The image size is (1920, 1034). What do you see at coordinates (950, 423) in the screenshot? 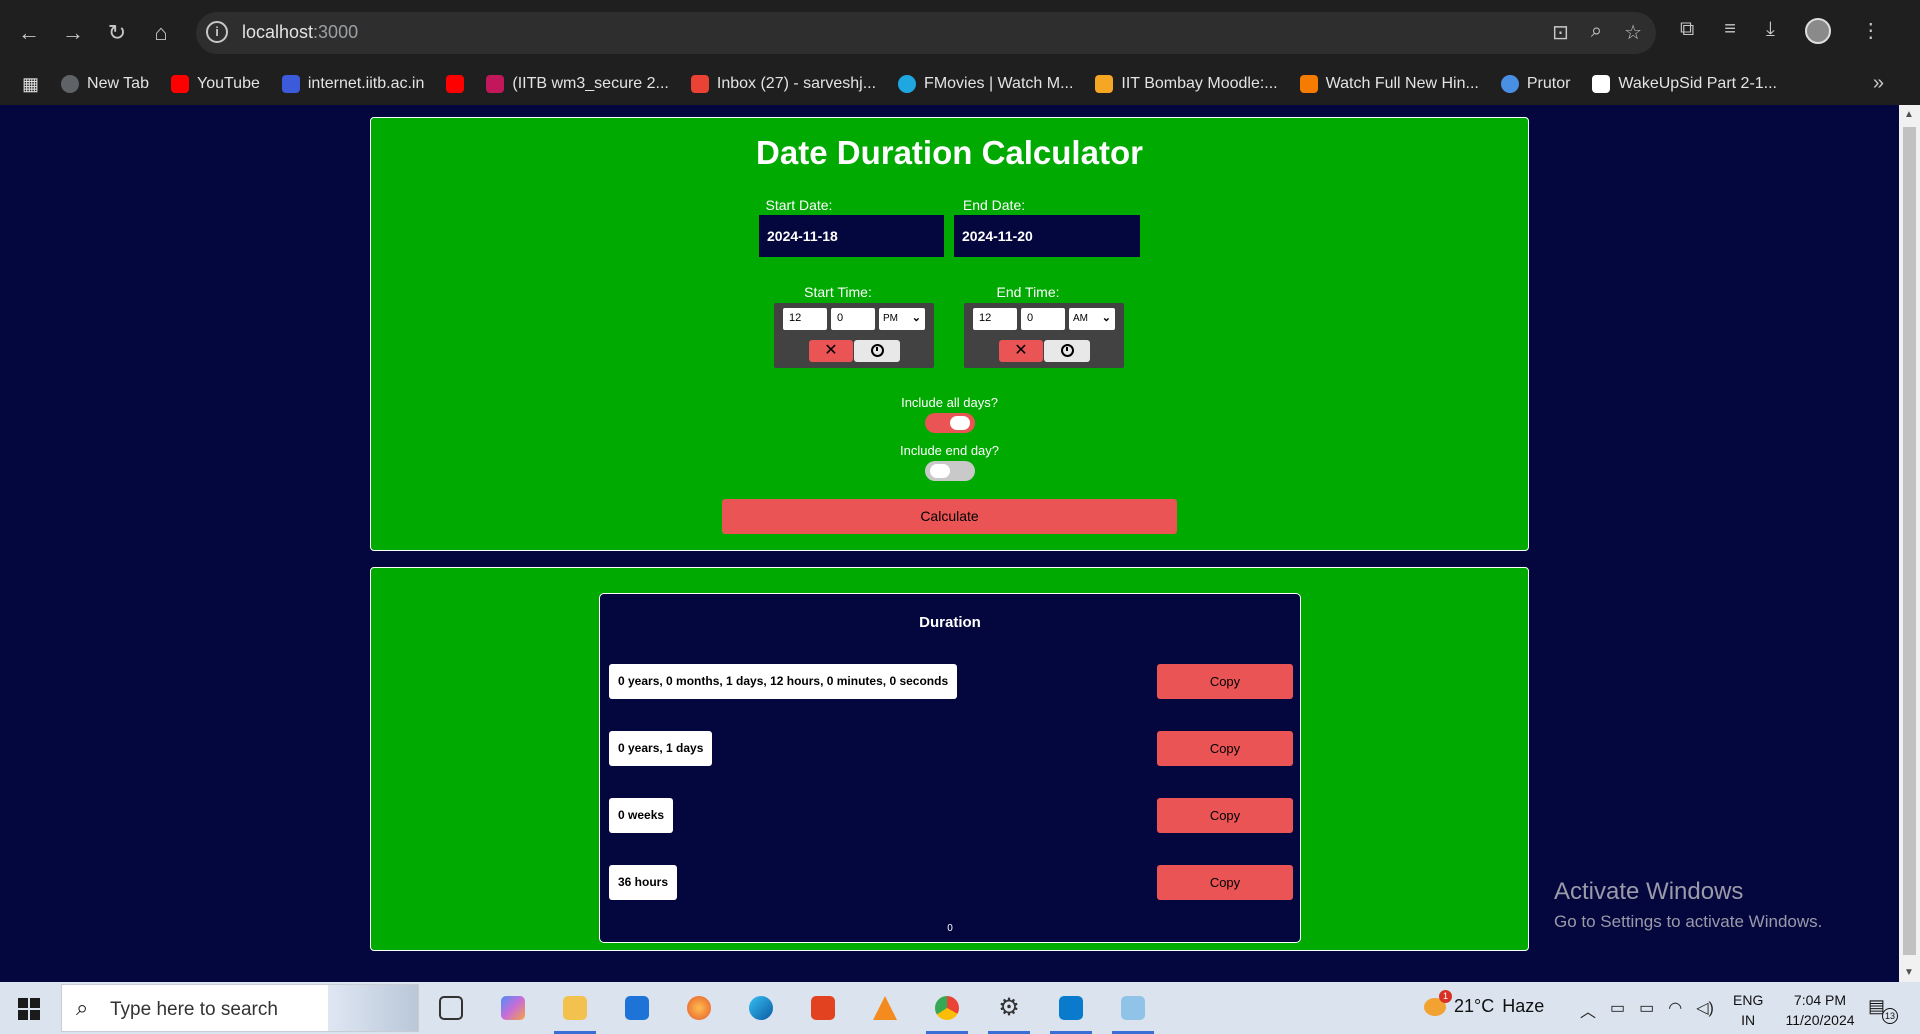
I see `include-all-days-toggle` at bounding box center [950, 423].